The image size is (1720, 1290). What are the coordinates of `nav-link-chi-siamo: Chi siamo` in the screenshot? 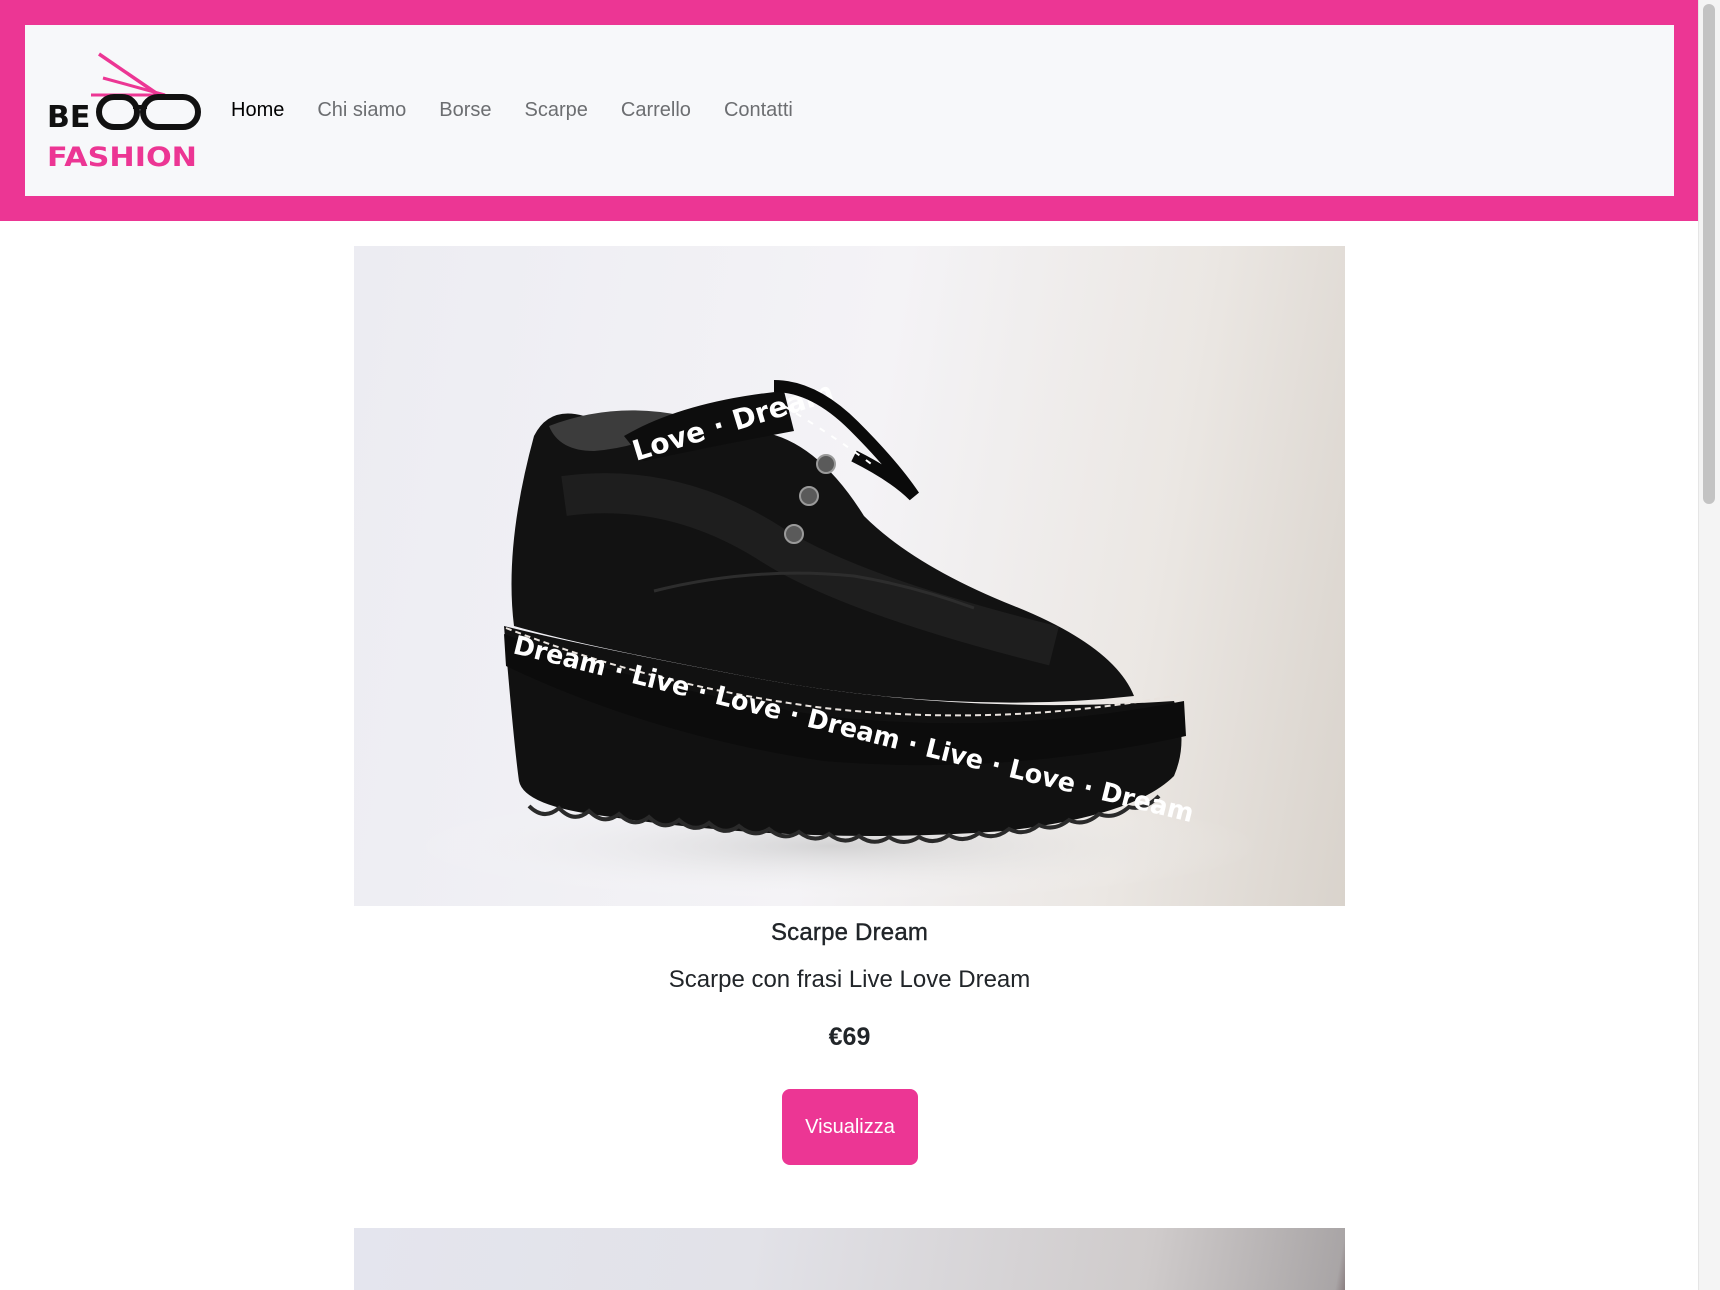 It's located at (361, 110).